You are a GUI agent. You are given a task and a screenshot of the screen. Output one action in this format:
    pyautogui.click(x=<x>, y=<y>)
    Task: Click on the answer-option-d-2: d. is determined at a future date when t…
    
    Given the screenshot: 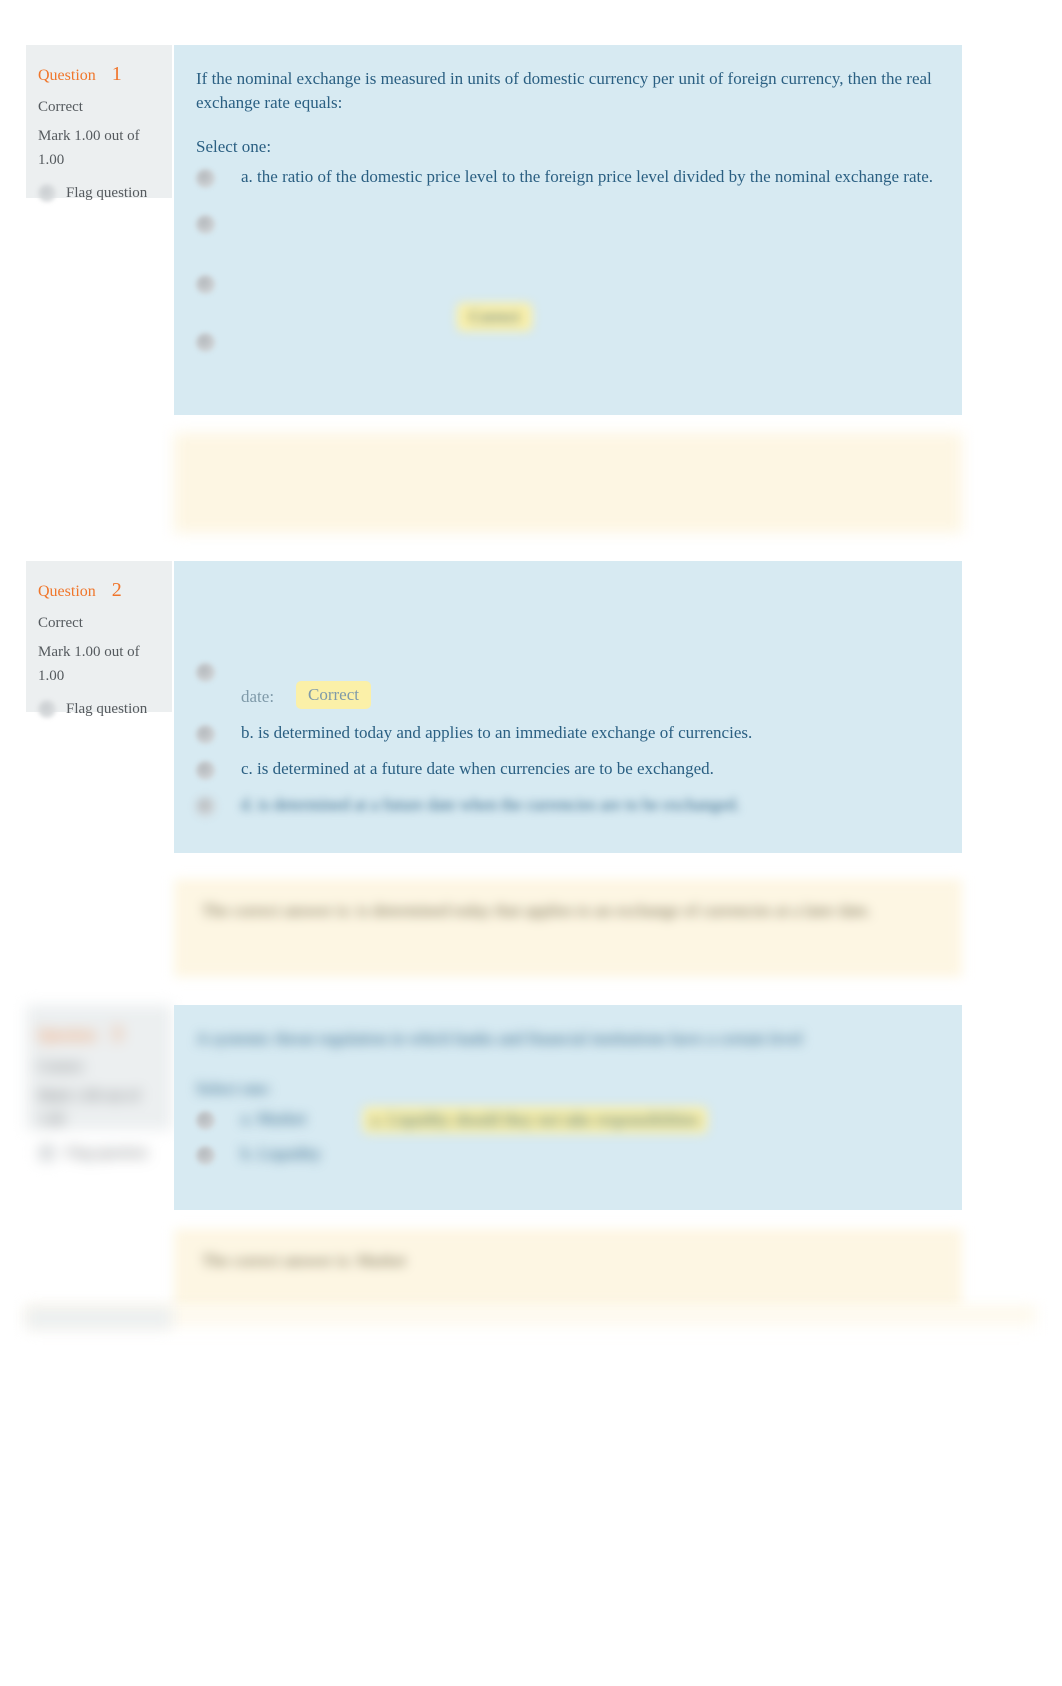 What is the action you would take?
    pyautogui.click(x=565, y=806)
    